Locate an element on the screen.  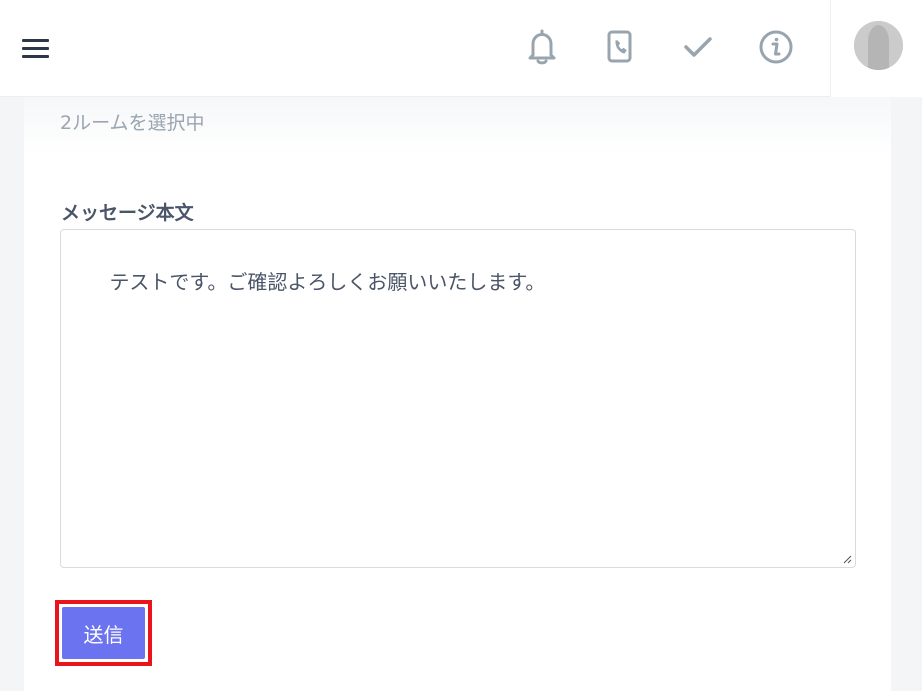
avatar is located at coordinates (878, 45).